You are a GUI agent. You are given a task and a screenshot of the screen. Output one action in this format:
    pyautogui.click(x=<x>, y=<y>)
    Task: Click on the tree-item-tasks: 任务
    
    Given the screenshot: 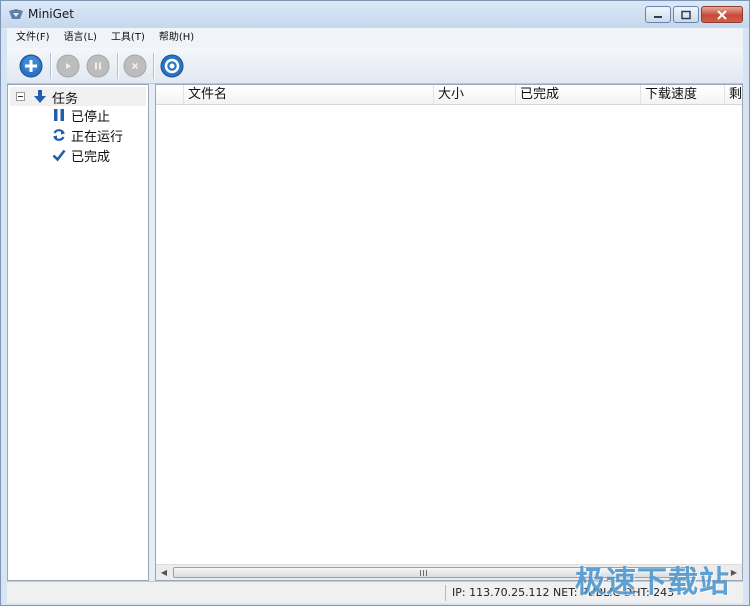 What is the action you would take?
    pyautogui.click(x=78, y=97)
    